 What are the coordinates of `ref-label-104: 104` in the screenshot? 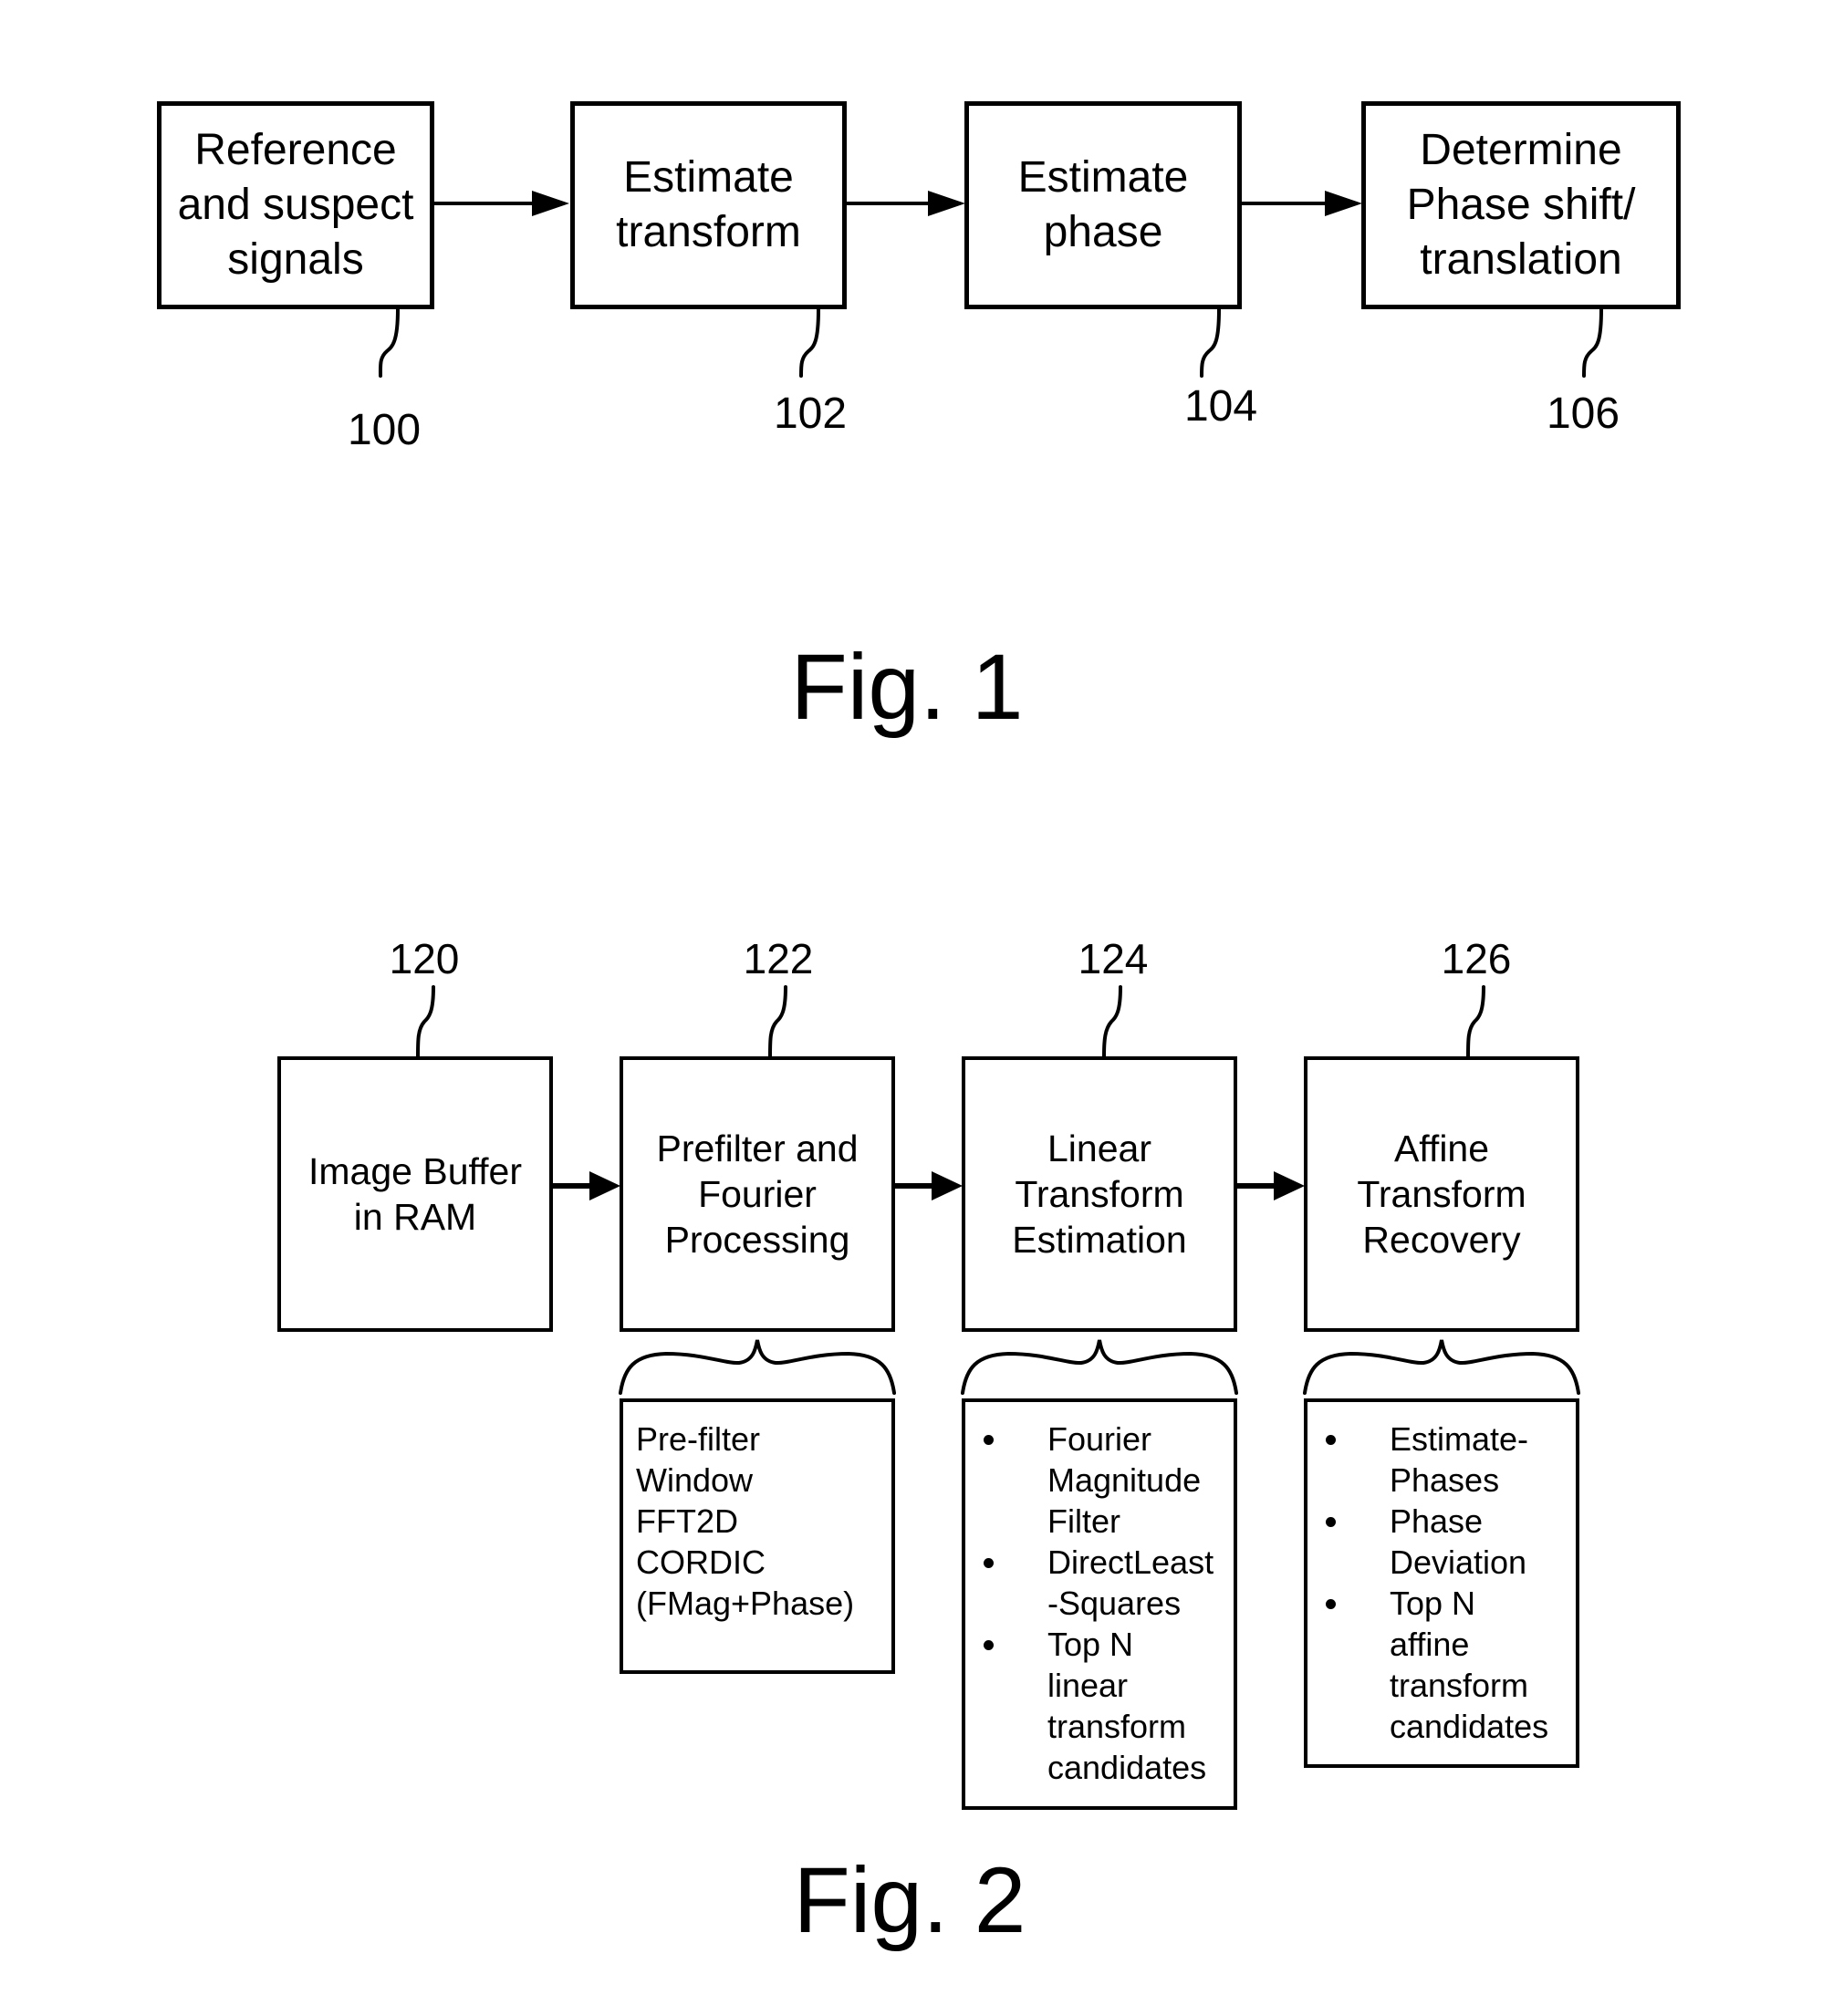 It's located at (1221, 407).